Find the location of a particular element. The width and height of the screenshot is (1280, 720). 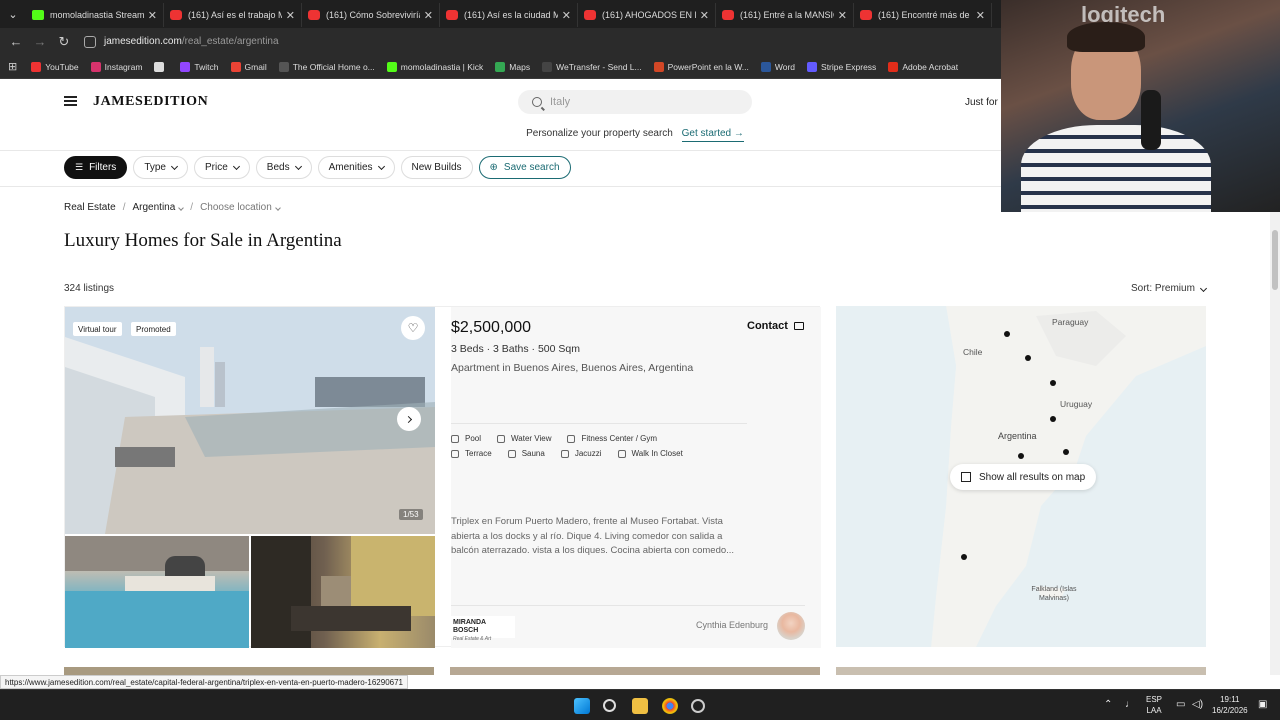

listing-thumbnail-pool is located at coordinates (157, 592).